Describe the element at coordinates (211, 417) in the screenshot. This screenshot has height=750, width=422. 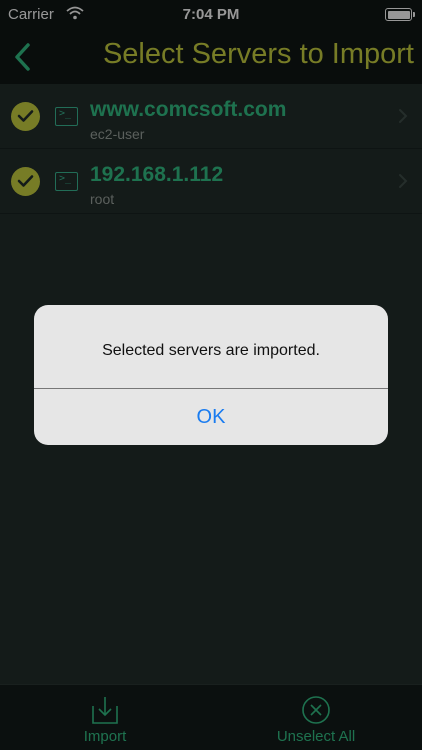
I see `ok-button: OK` at that location.